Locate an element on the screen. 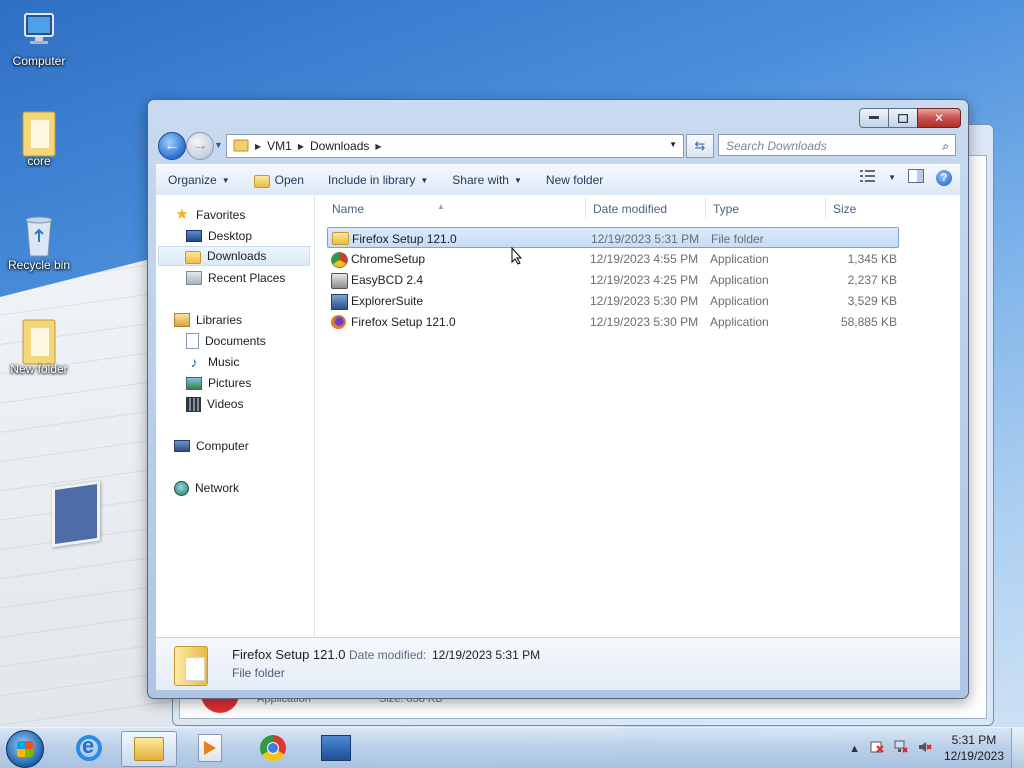 The image size is (1024, 768). organize-label: Organize is located at coordinates (192, 180).